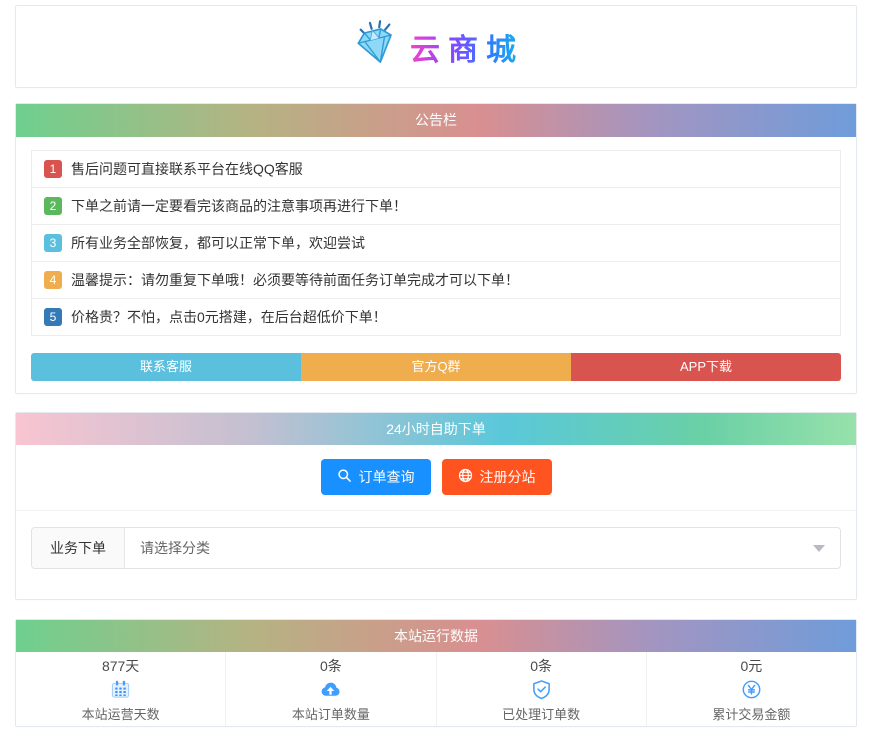  I want to click on item-number-badge: 3, so click(53, 243).